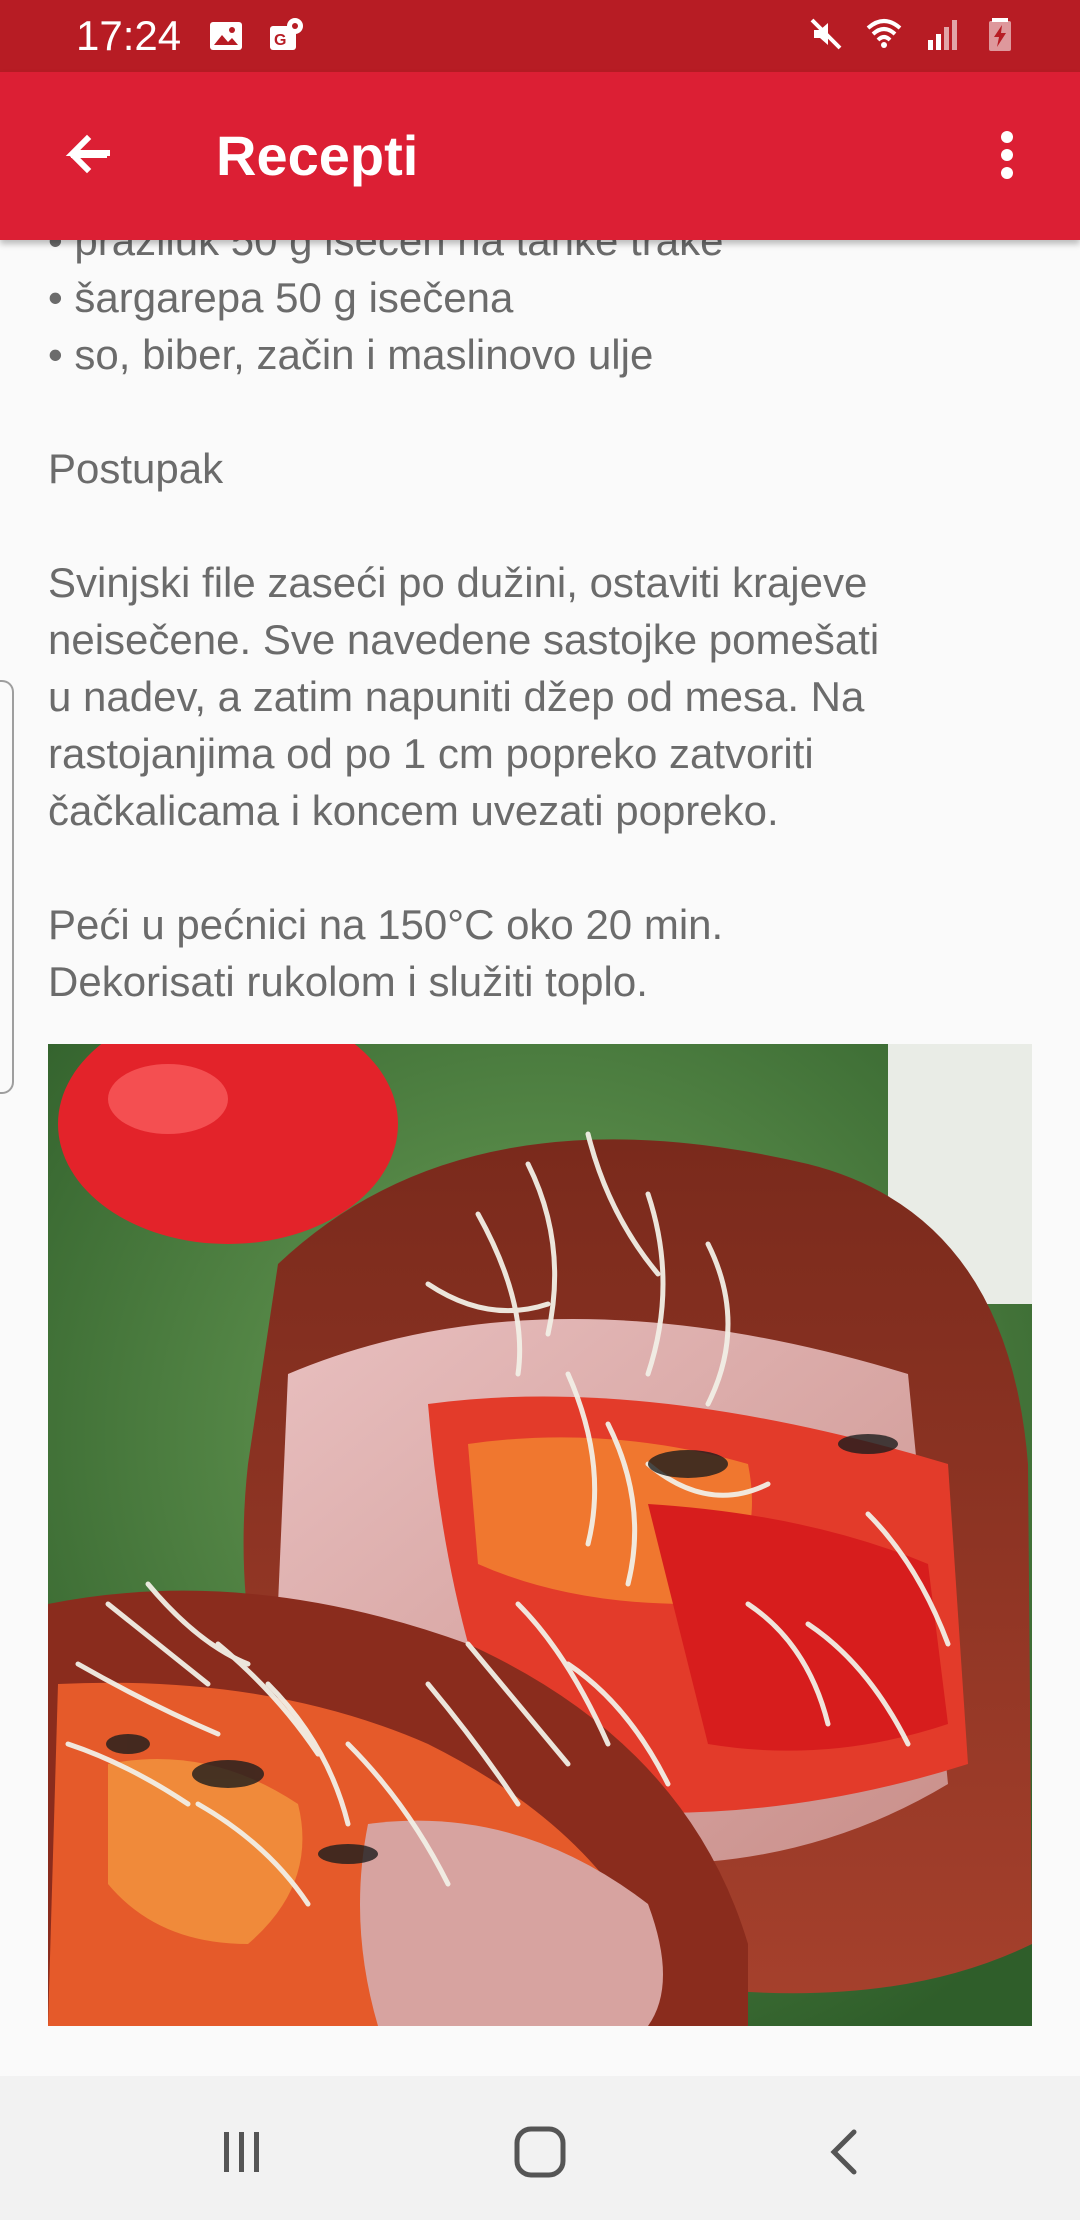 The width and height of the screenshot is (1080, 2220). I want to click on edge-panel-handle, so click(7, 887).